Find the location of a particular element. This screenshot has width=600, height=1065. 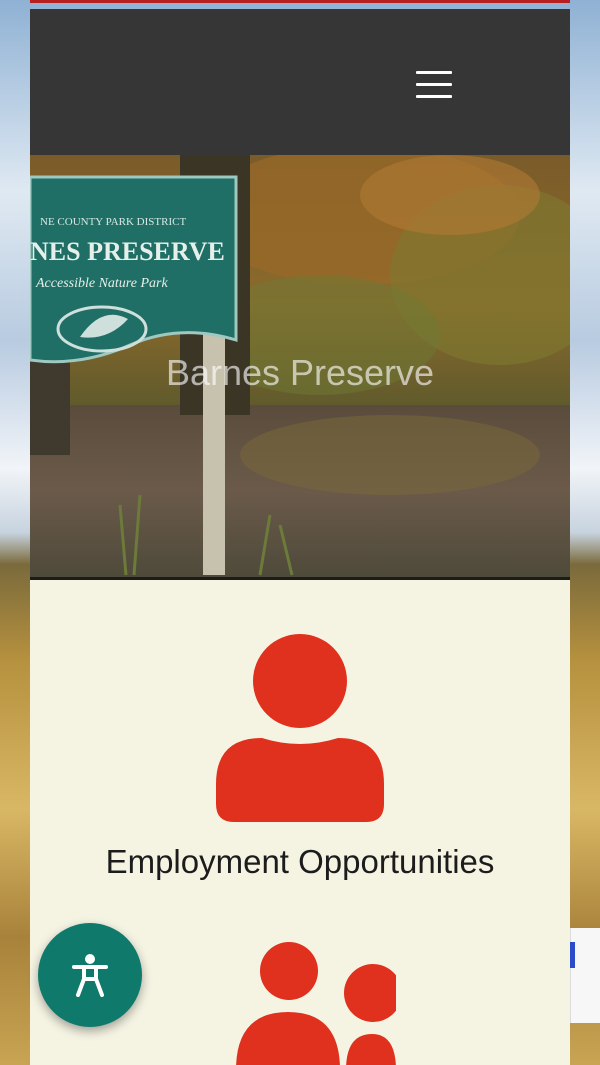

hamburger-menu-icon is located at coordinates (434, 86).